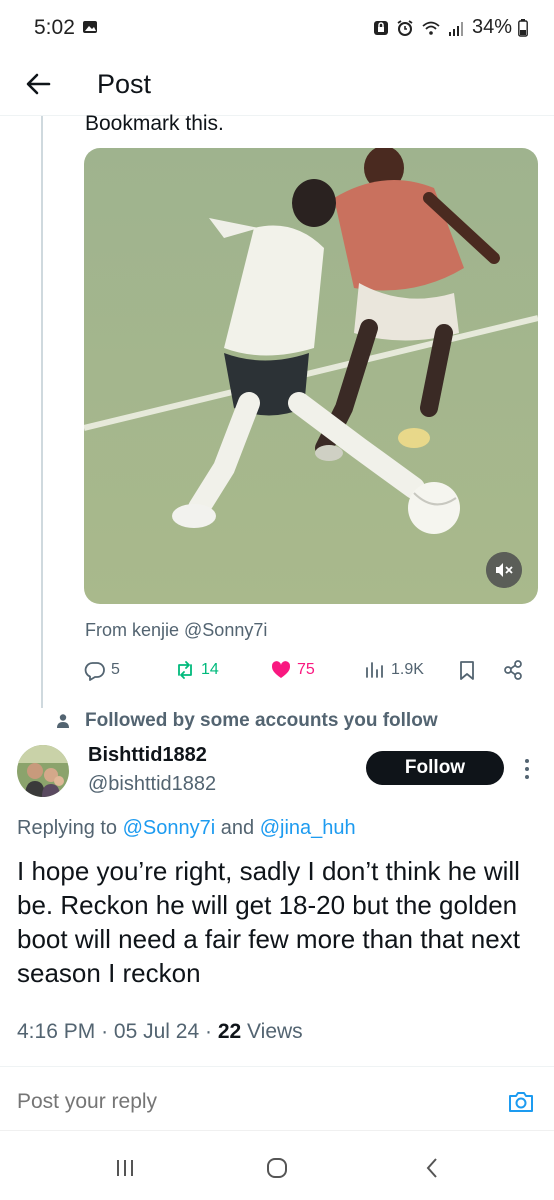 This screenshot has height=1200, width=554. Describe the element at coordinates (277, 29) in the screenshot. I see `status-bar: 5:02 34%` at that location.